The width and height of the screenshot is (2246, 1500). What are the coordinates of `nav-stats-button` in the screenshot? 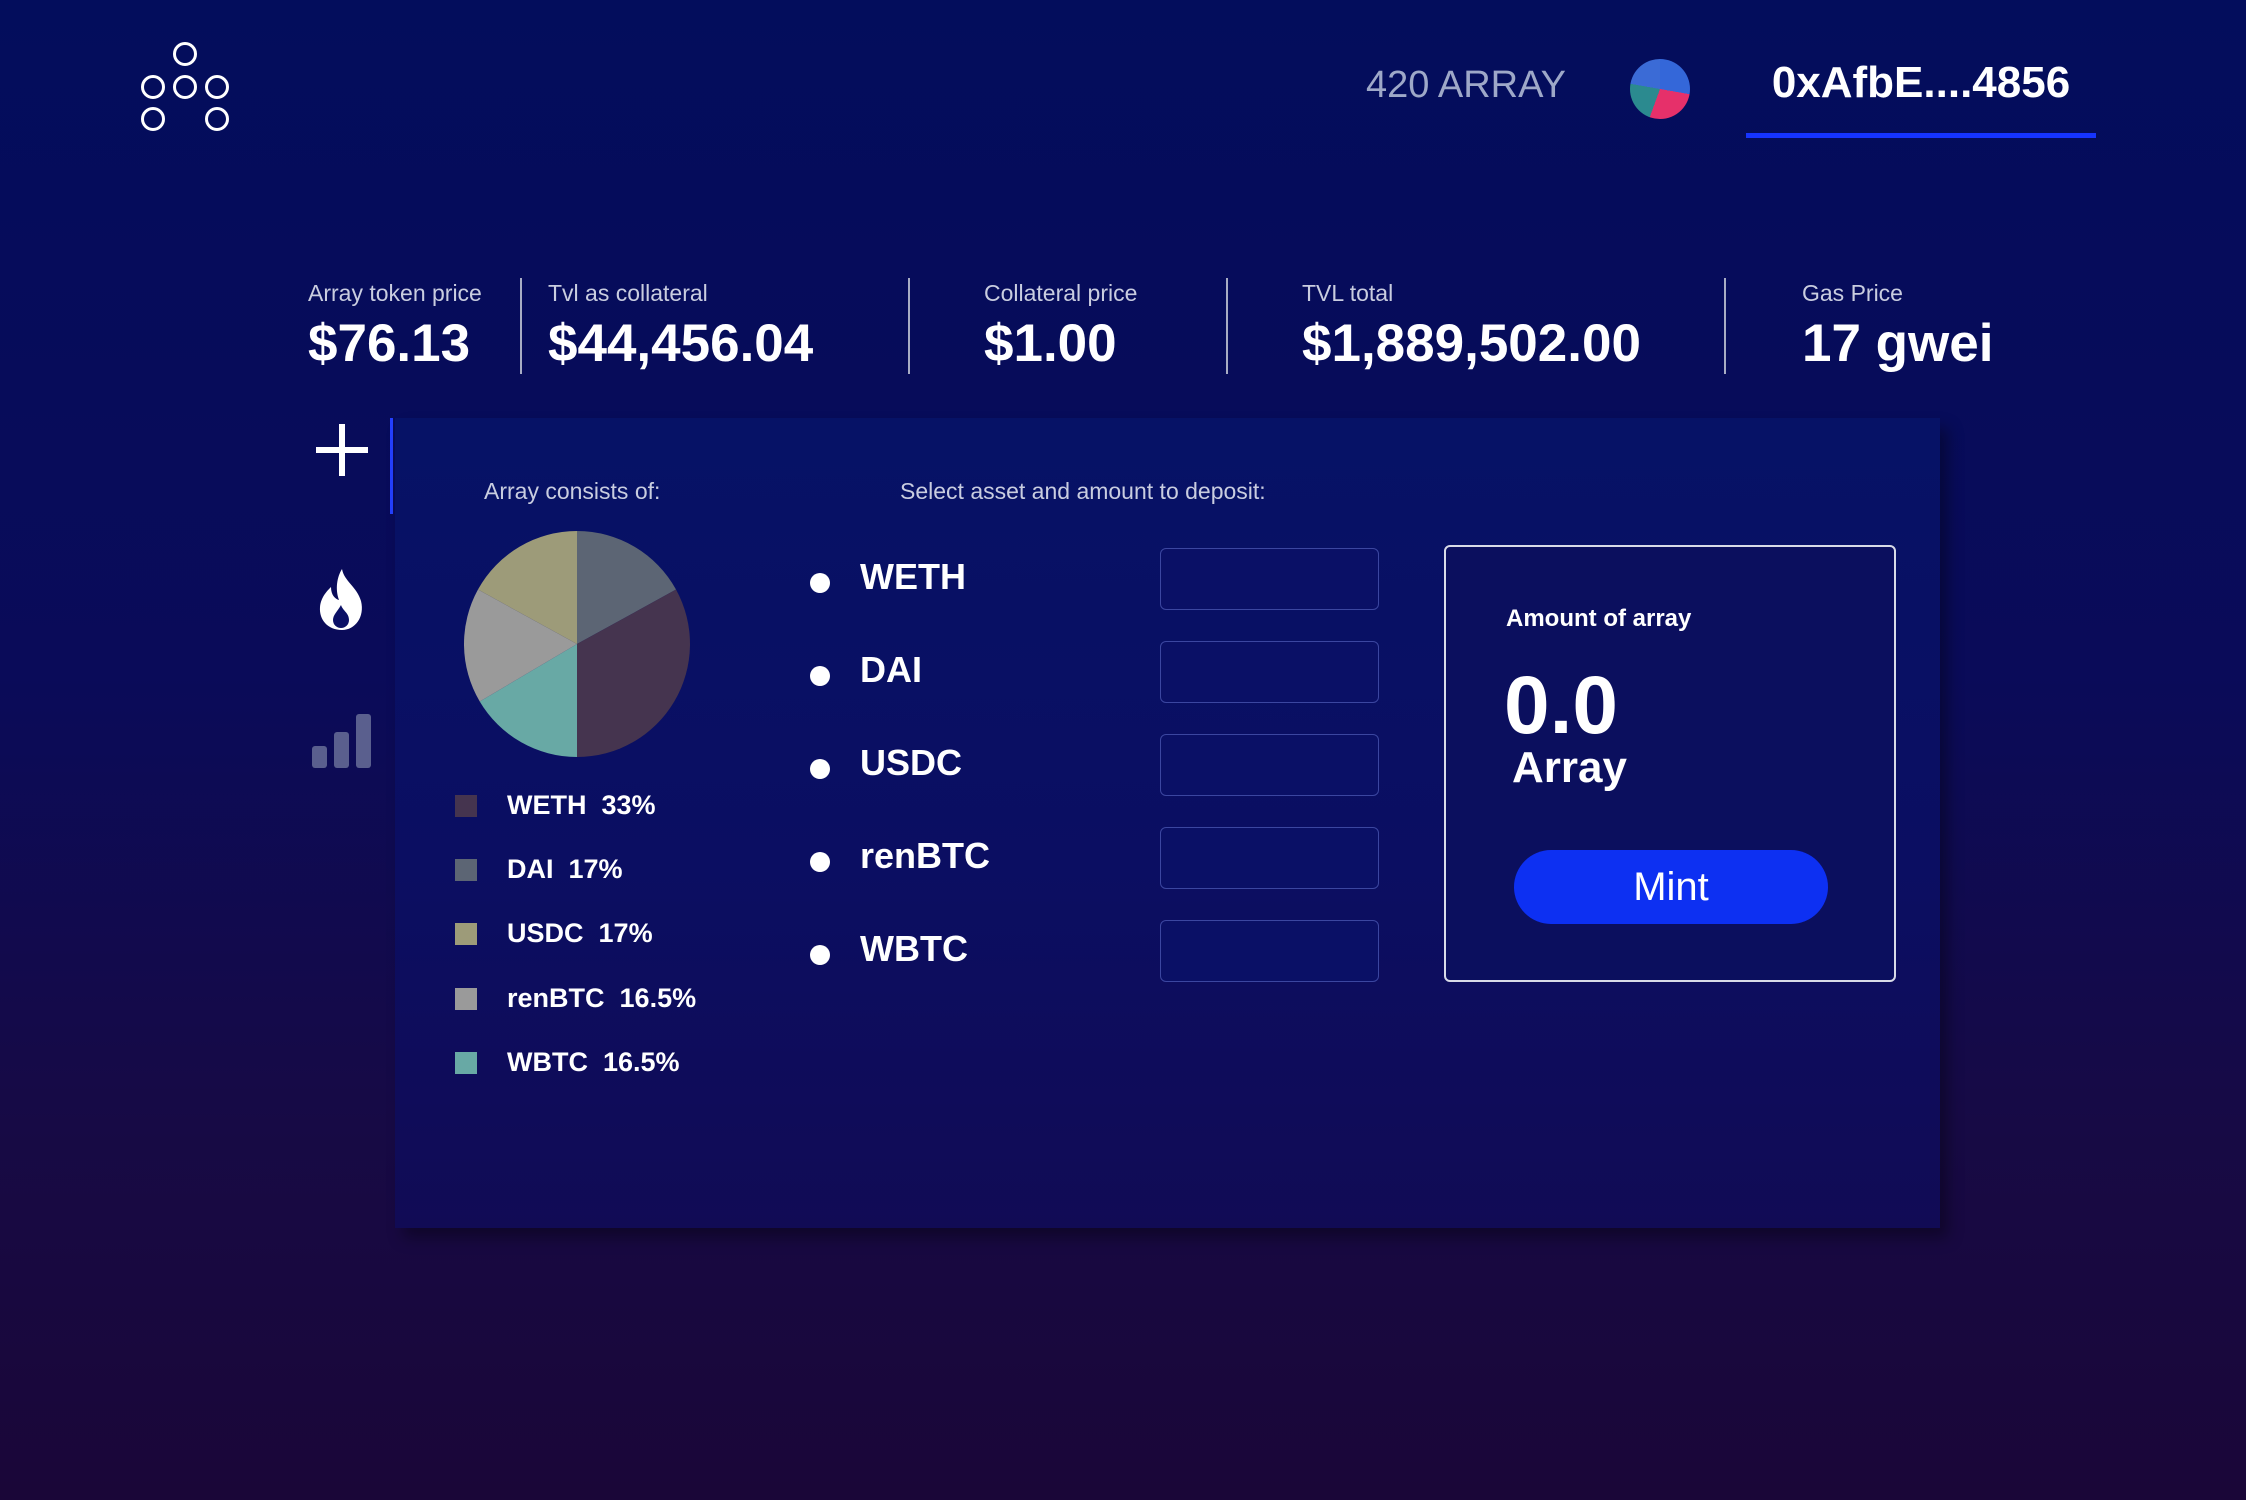 It's located at (342, 740).